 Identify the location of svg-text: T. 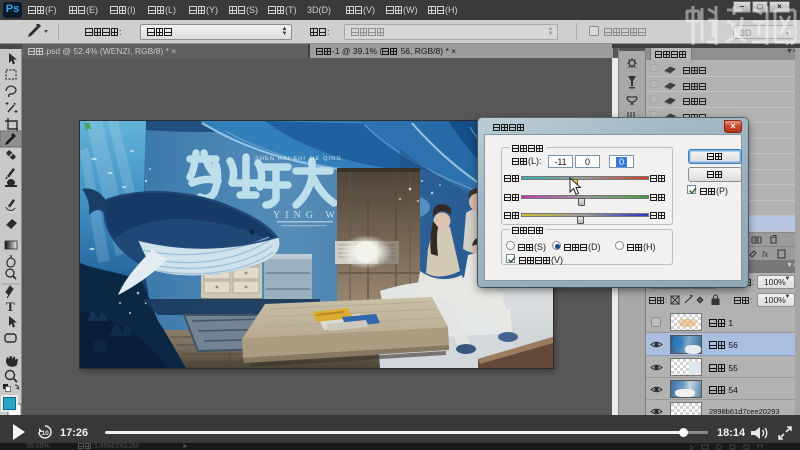
(10, 306).